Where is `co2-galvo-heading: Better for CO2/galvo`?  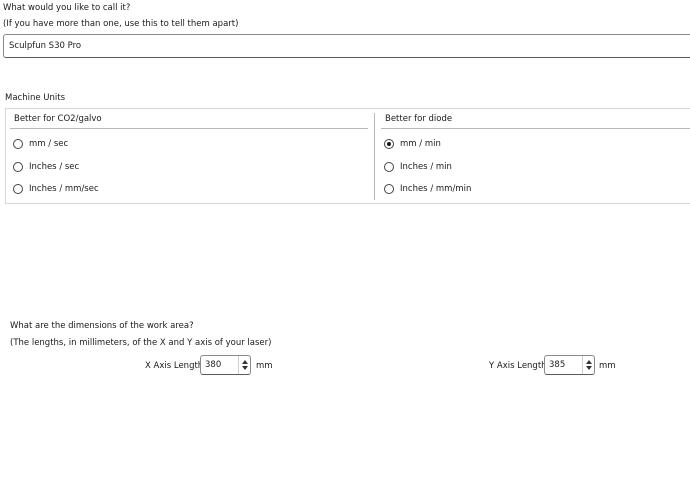 co2-galvo-heading: Better for CO2/galvo is located at coordinates (58, 119).